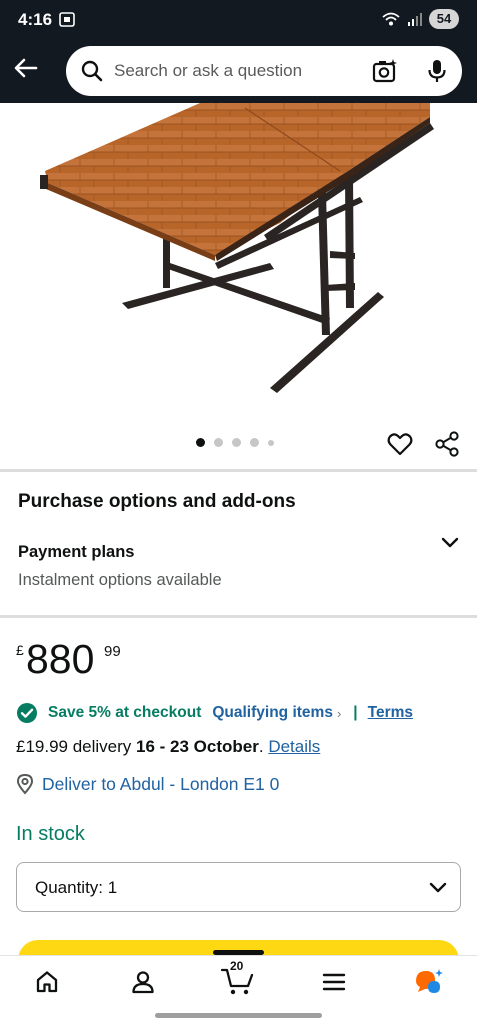 The width and height of the screenshot is (477, 1024). I want to click on payment-plans-label: Payment plans, so click(76, 552).